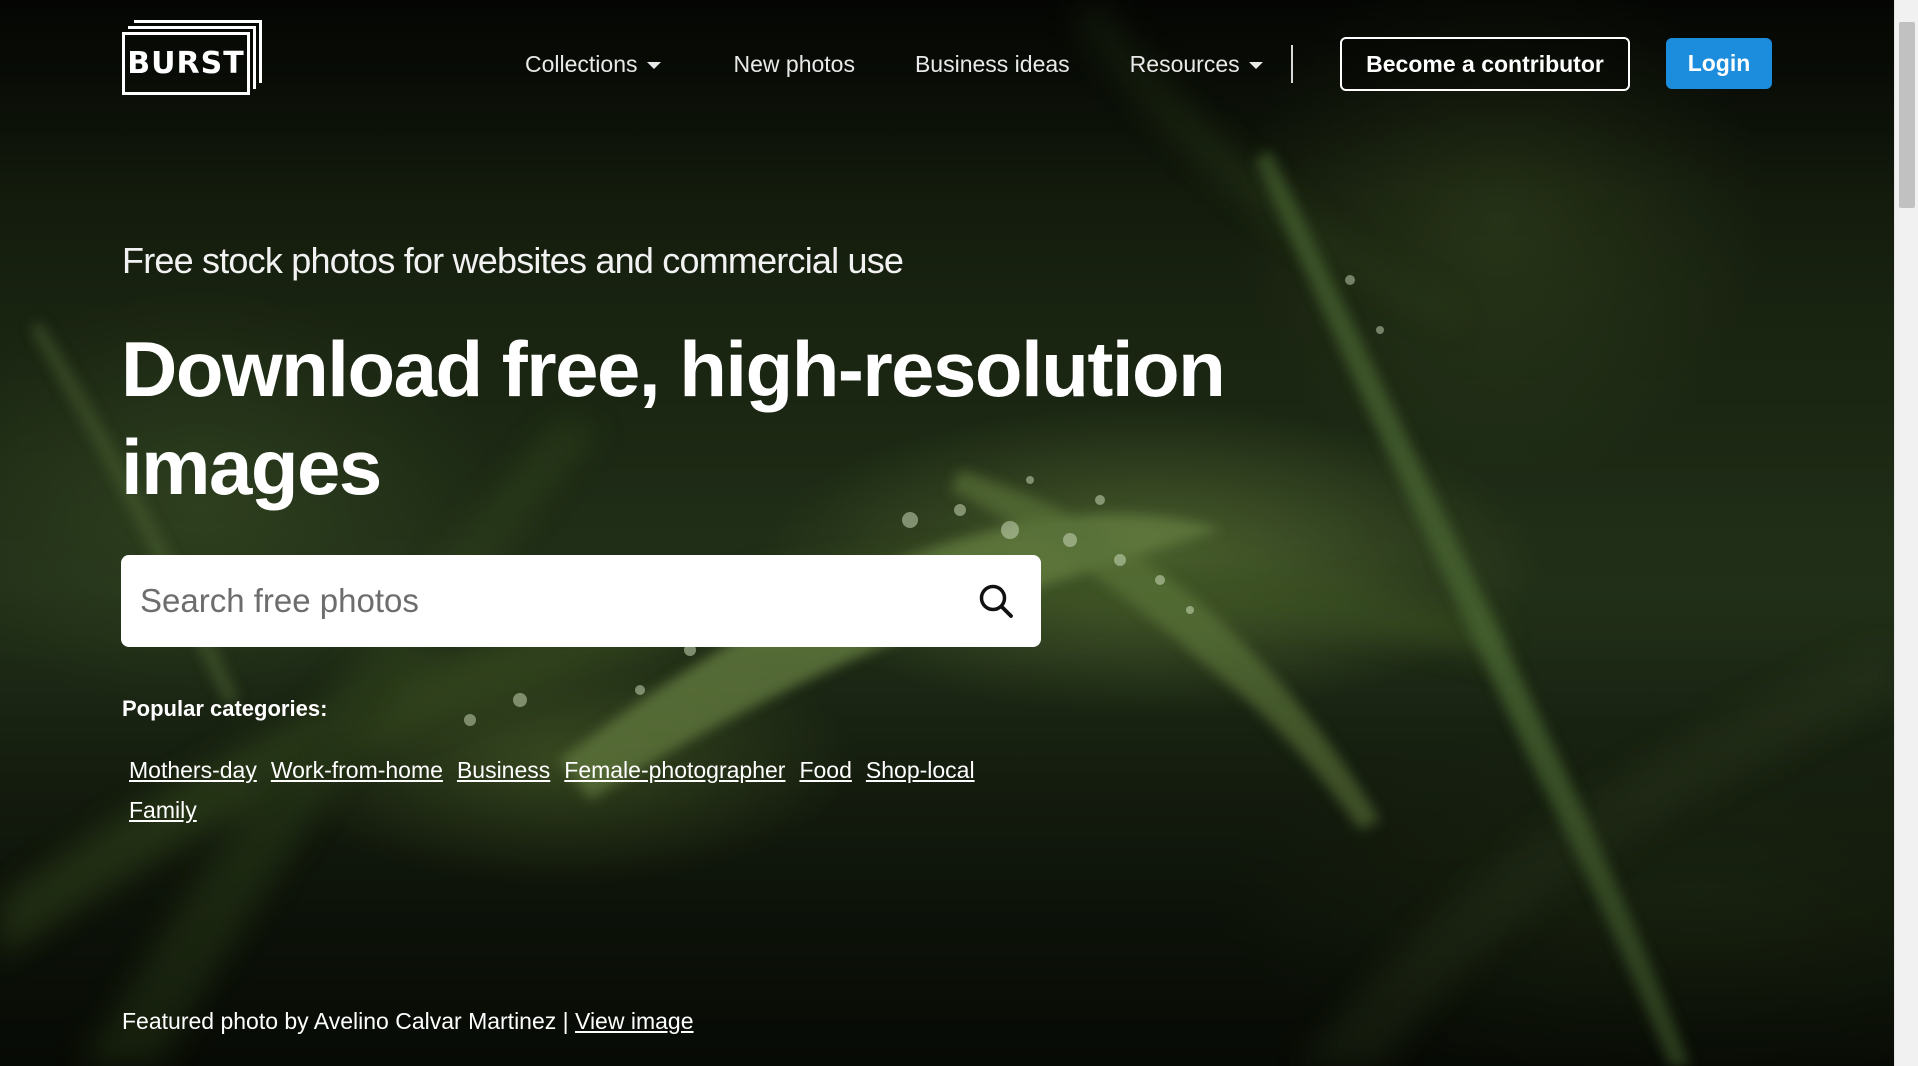 The width and height of the screenshot is (1918, 1066). What do you see at coordinates (673, 418) in the screenshot?
I see `hero-headline: Download free, high-resolution images` at bounding box center [673, 418].